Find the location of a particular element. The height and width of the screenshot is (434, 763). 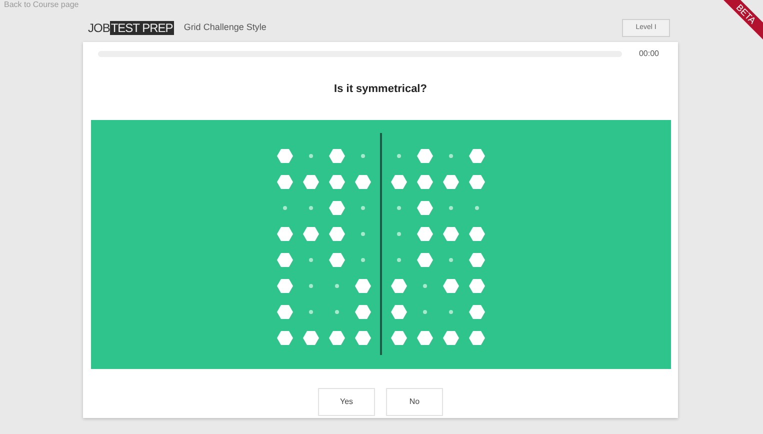

answer-button: Yes is located at coordinates (346, 402).